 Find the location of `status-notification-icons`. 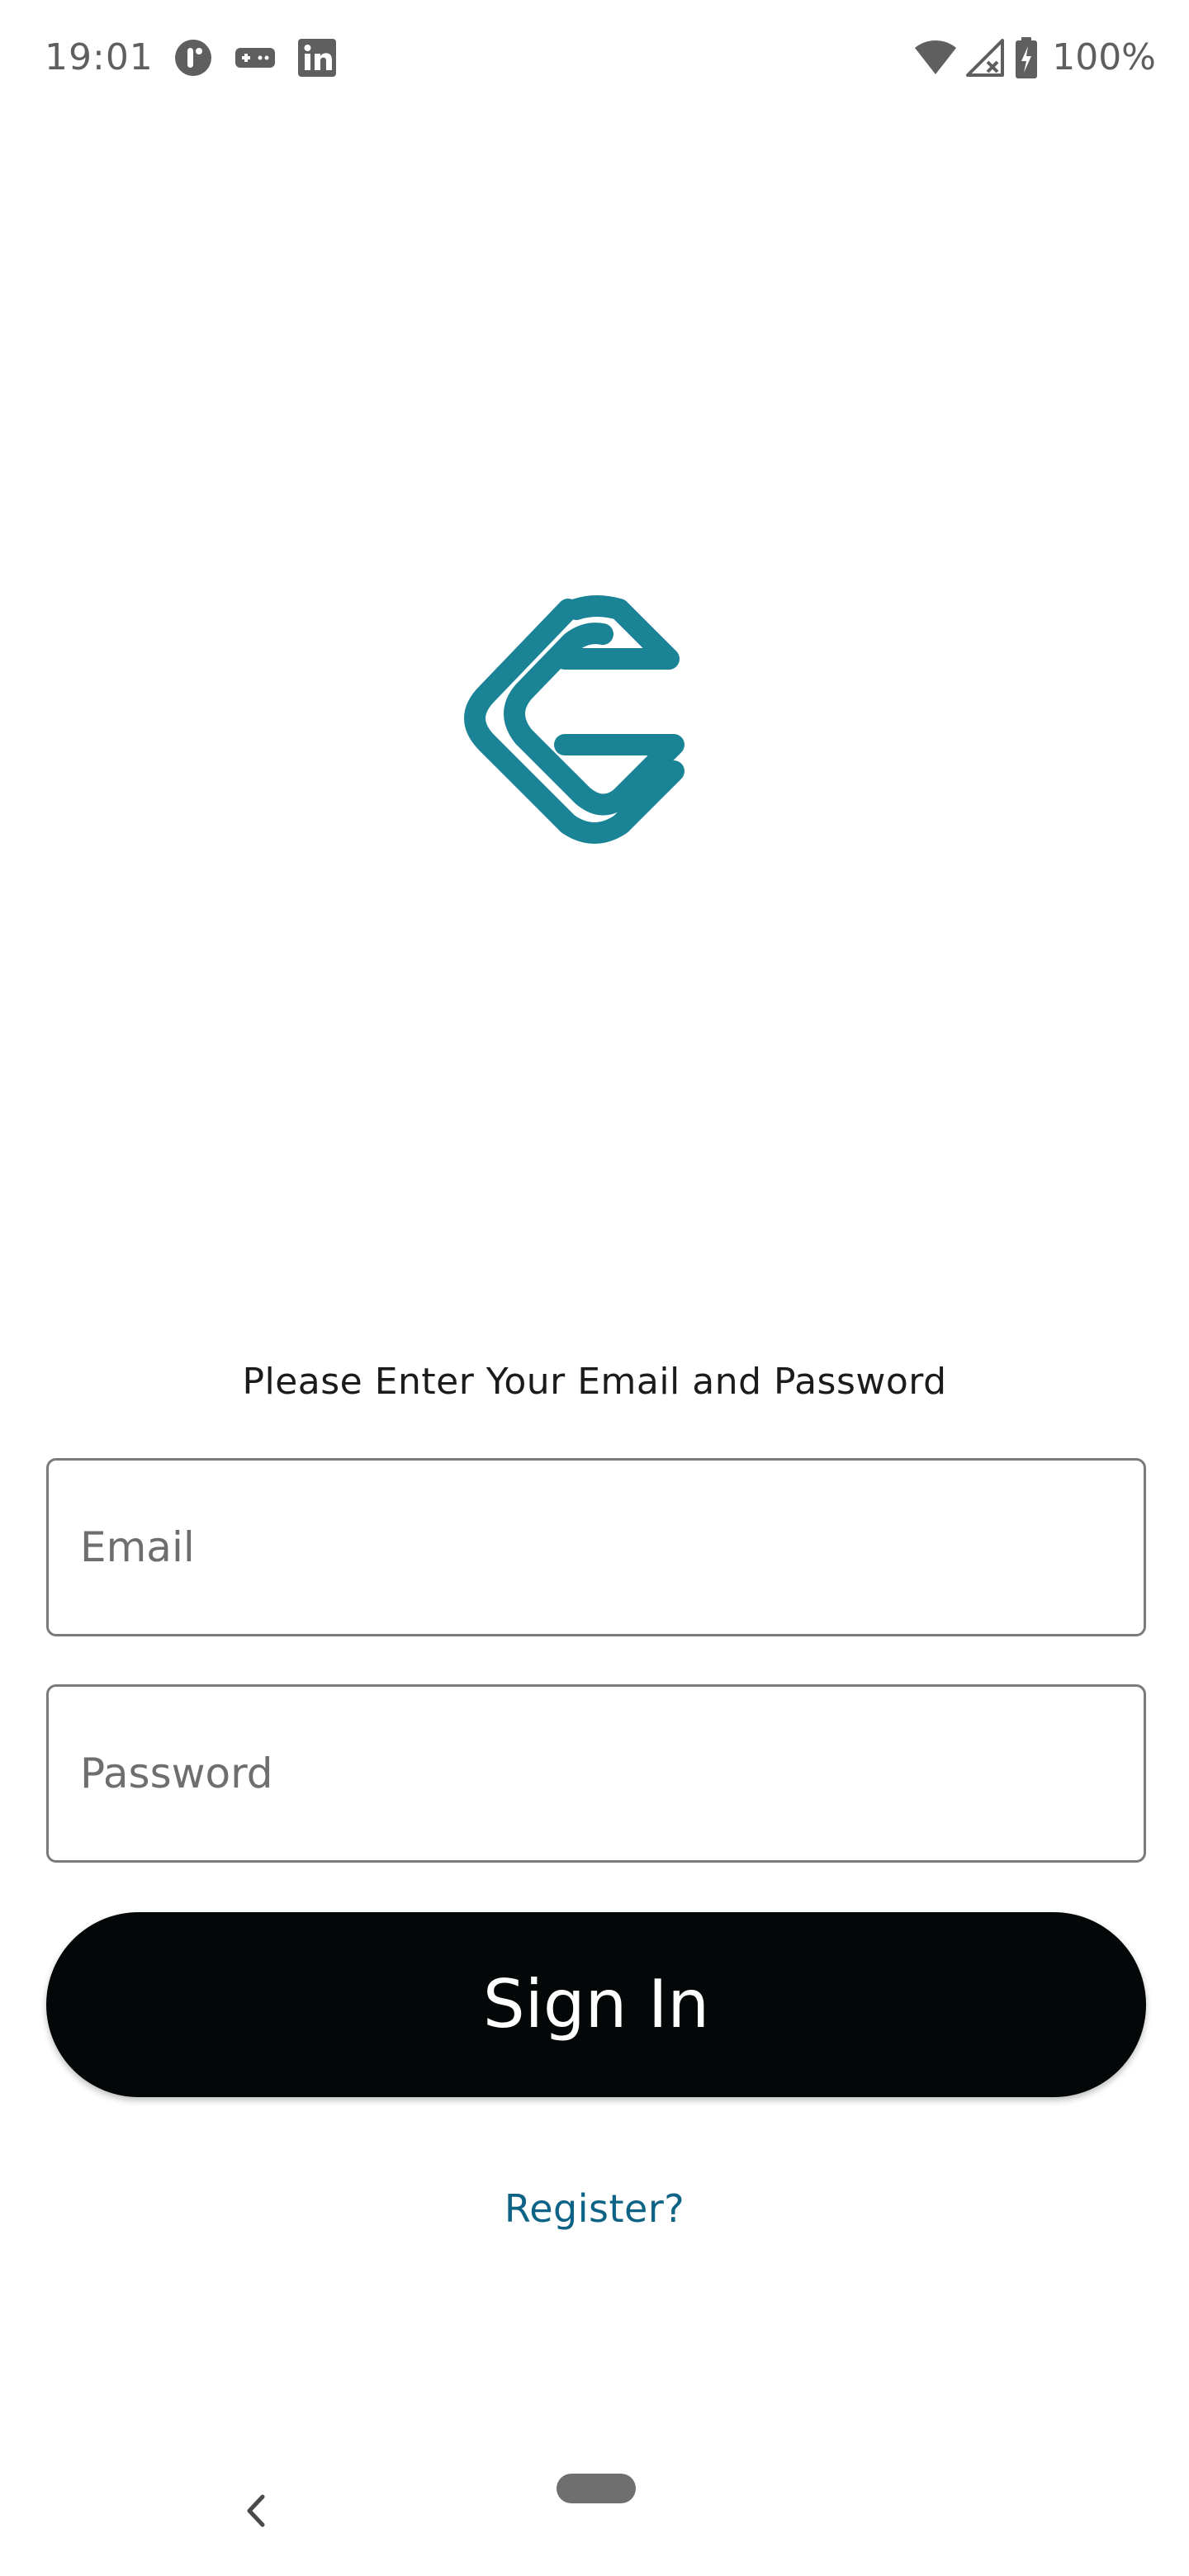

status-notification-icons is located at coordinates (255, 57).